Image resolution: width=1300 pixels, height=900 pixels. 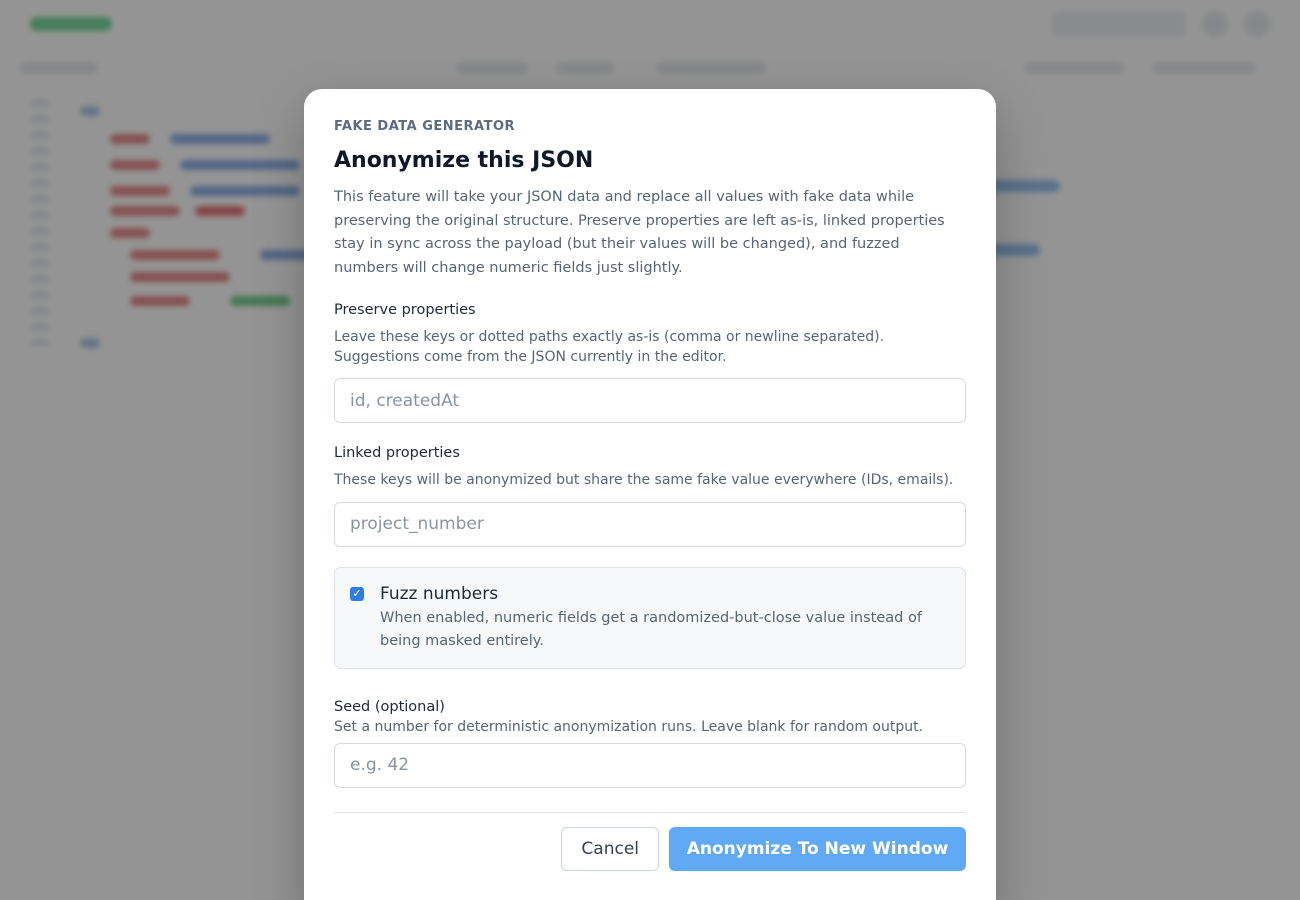 What do you see at coordinates (405, 310) in the screenshot?
I see `preserve-properties-label: Preserve properties` at bounding box center [405, 310].